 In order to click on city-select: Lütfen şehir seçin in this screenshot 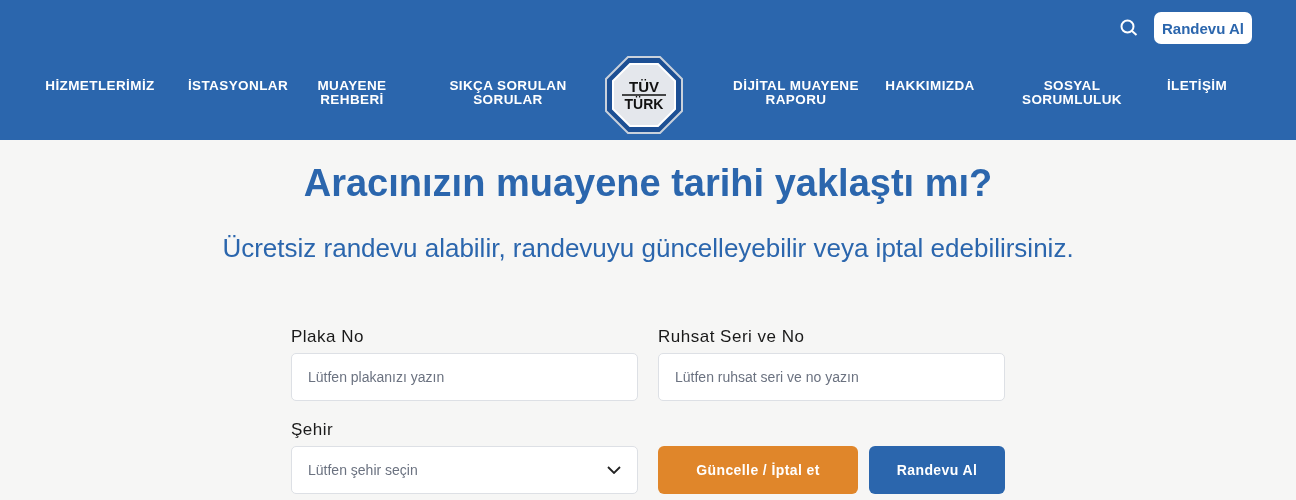, I will do `click(464, 470)`.